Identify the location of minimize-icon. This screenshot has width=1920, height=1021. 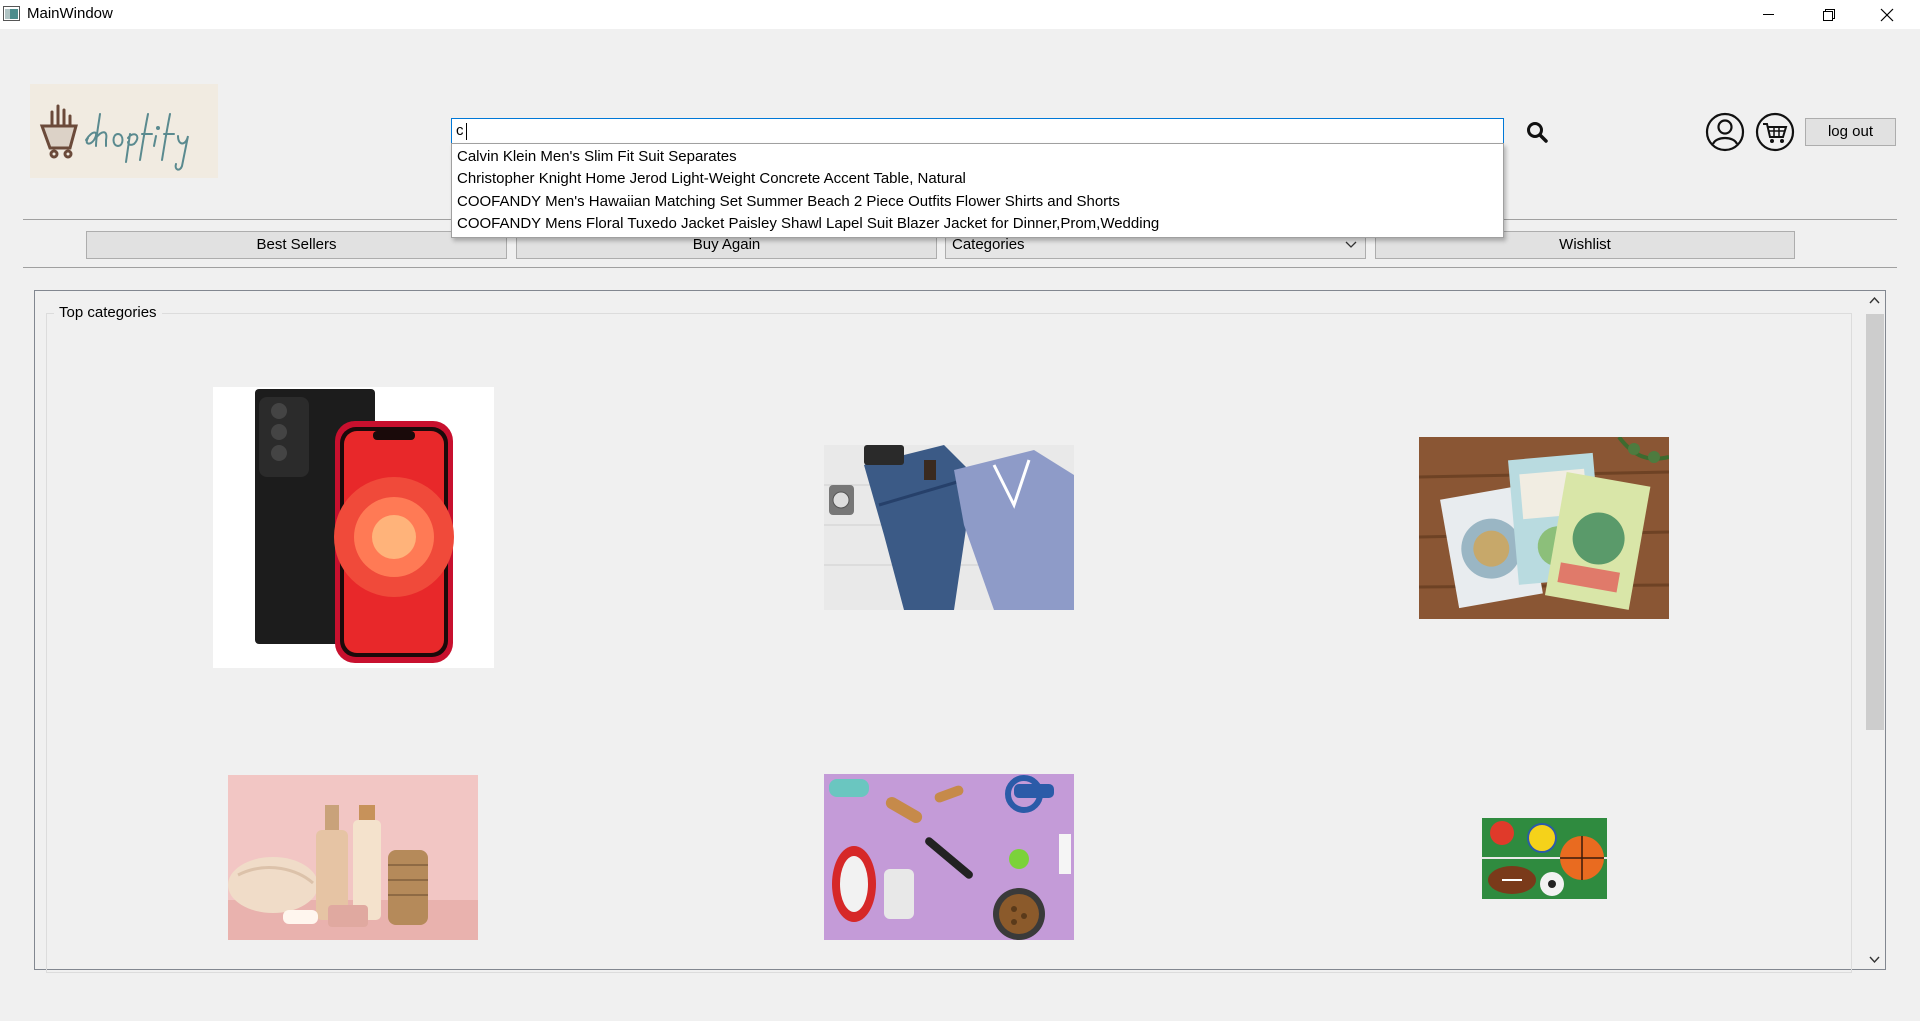
(1768, 14).